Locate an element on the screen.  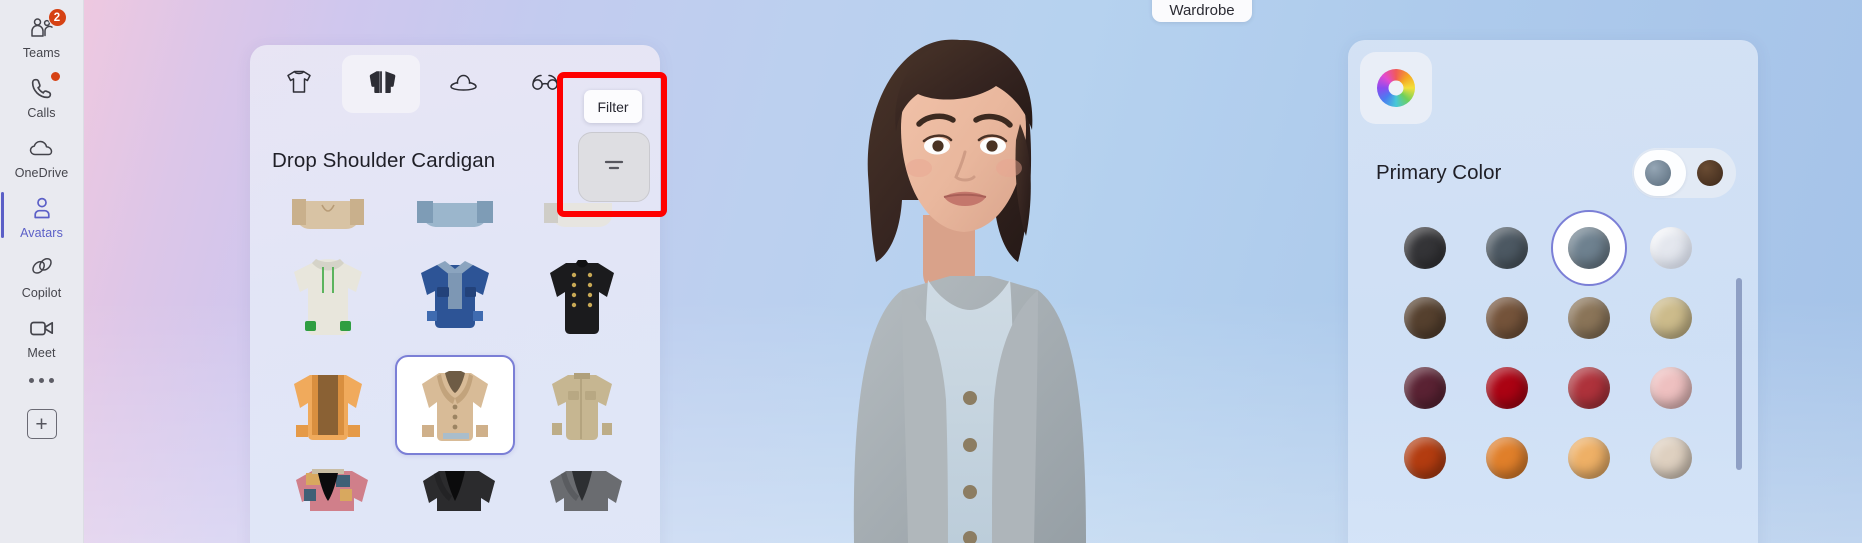
garment-cell-khaki-overshirt is located at coordinates (582, 405).